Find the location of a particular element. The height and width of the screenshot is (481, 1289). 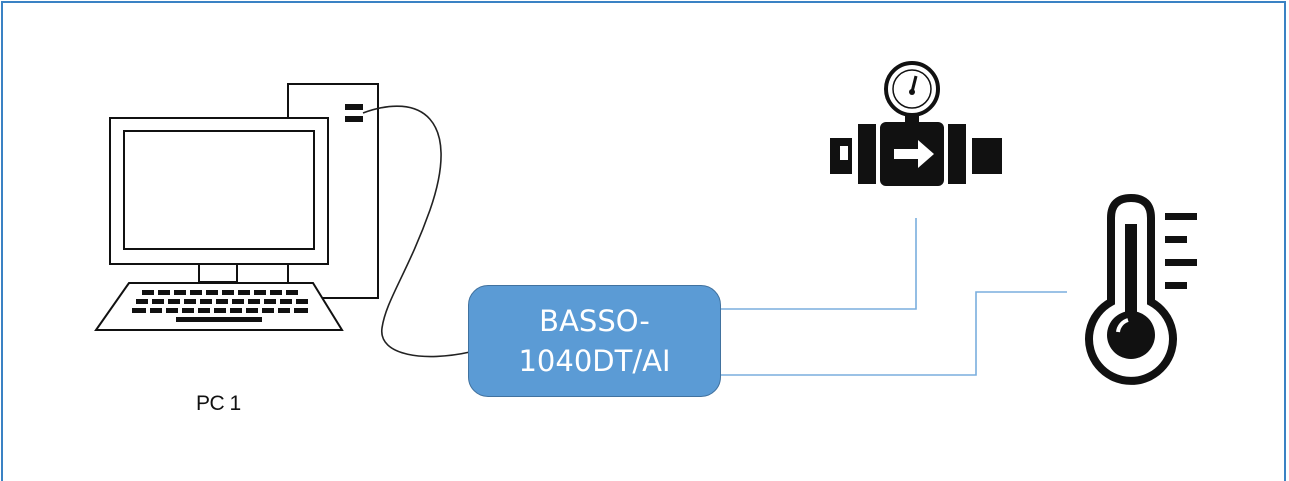

pc-monitor-stand is located at coordinates (218, 273).